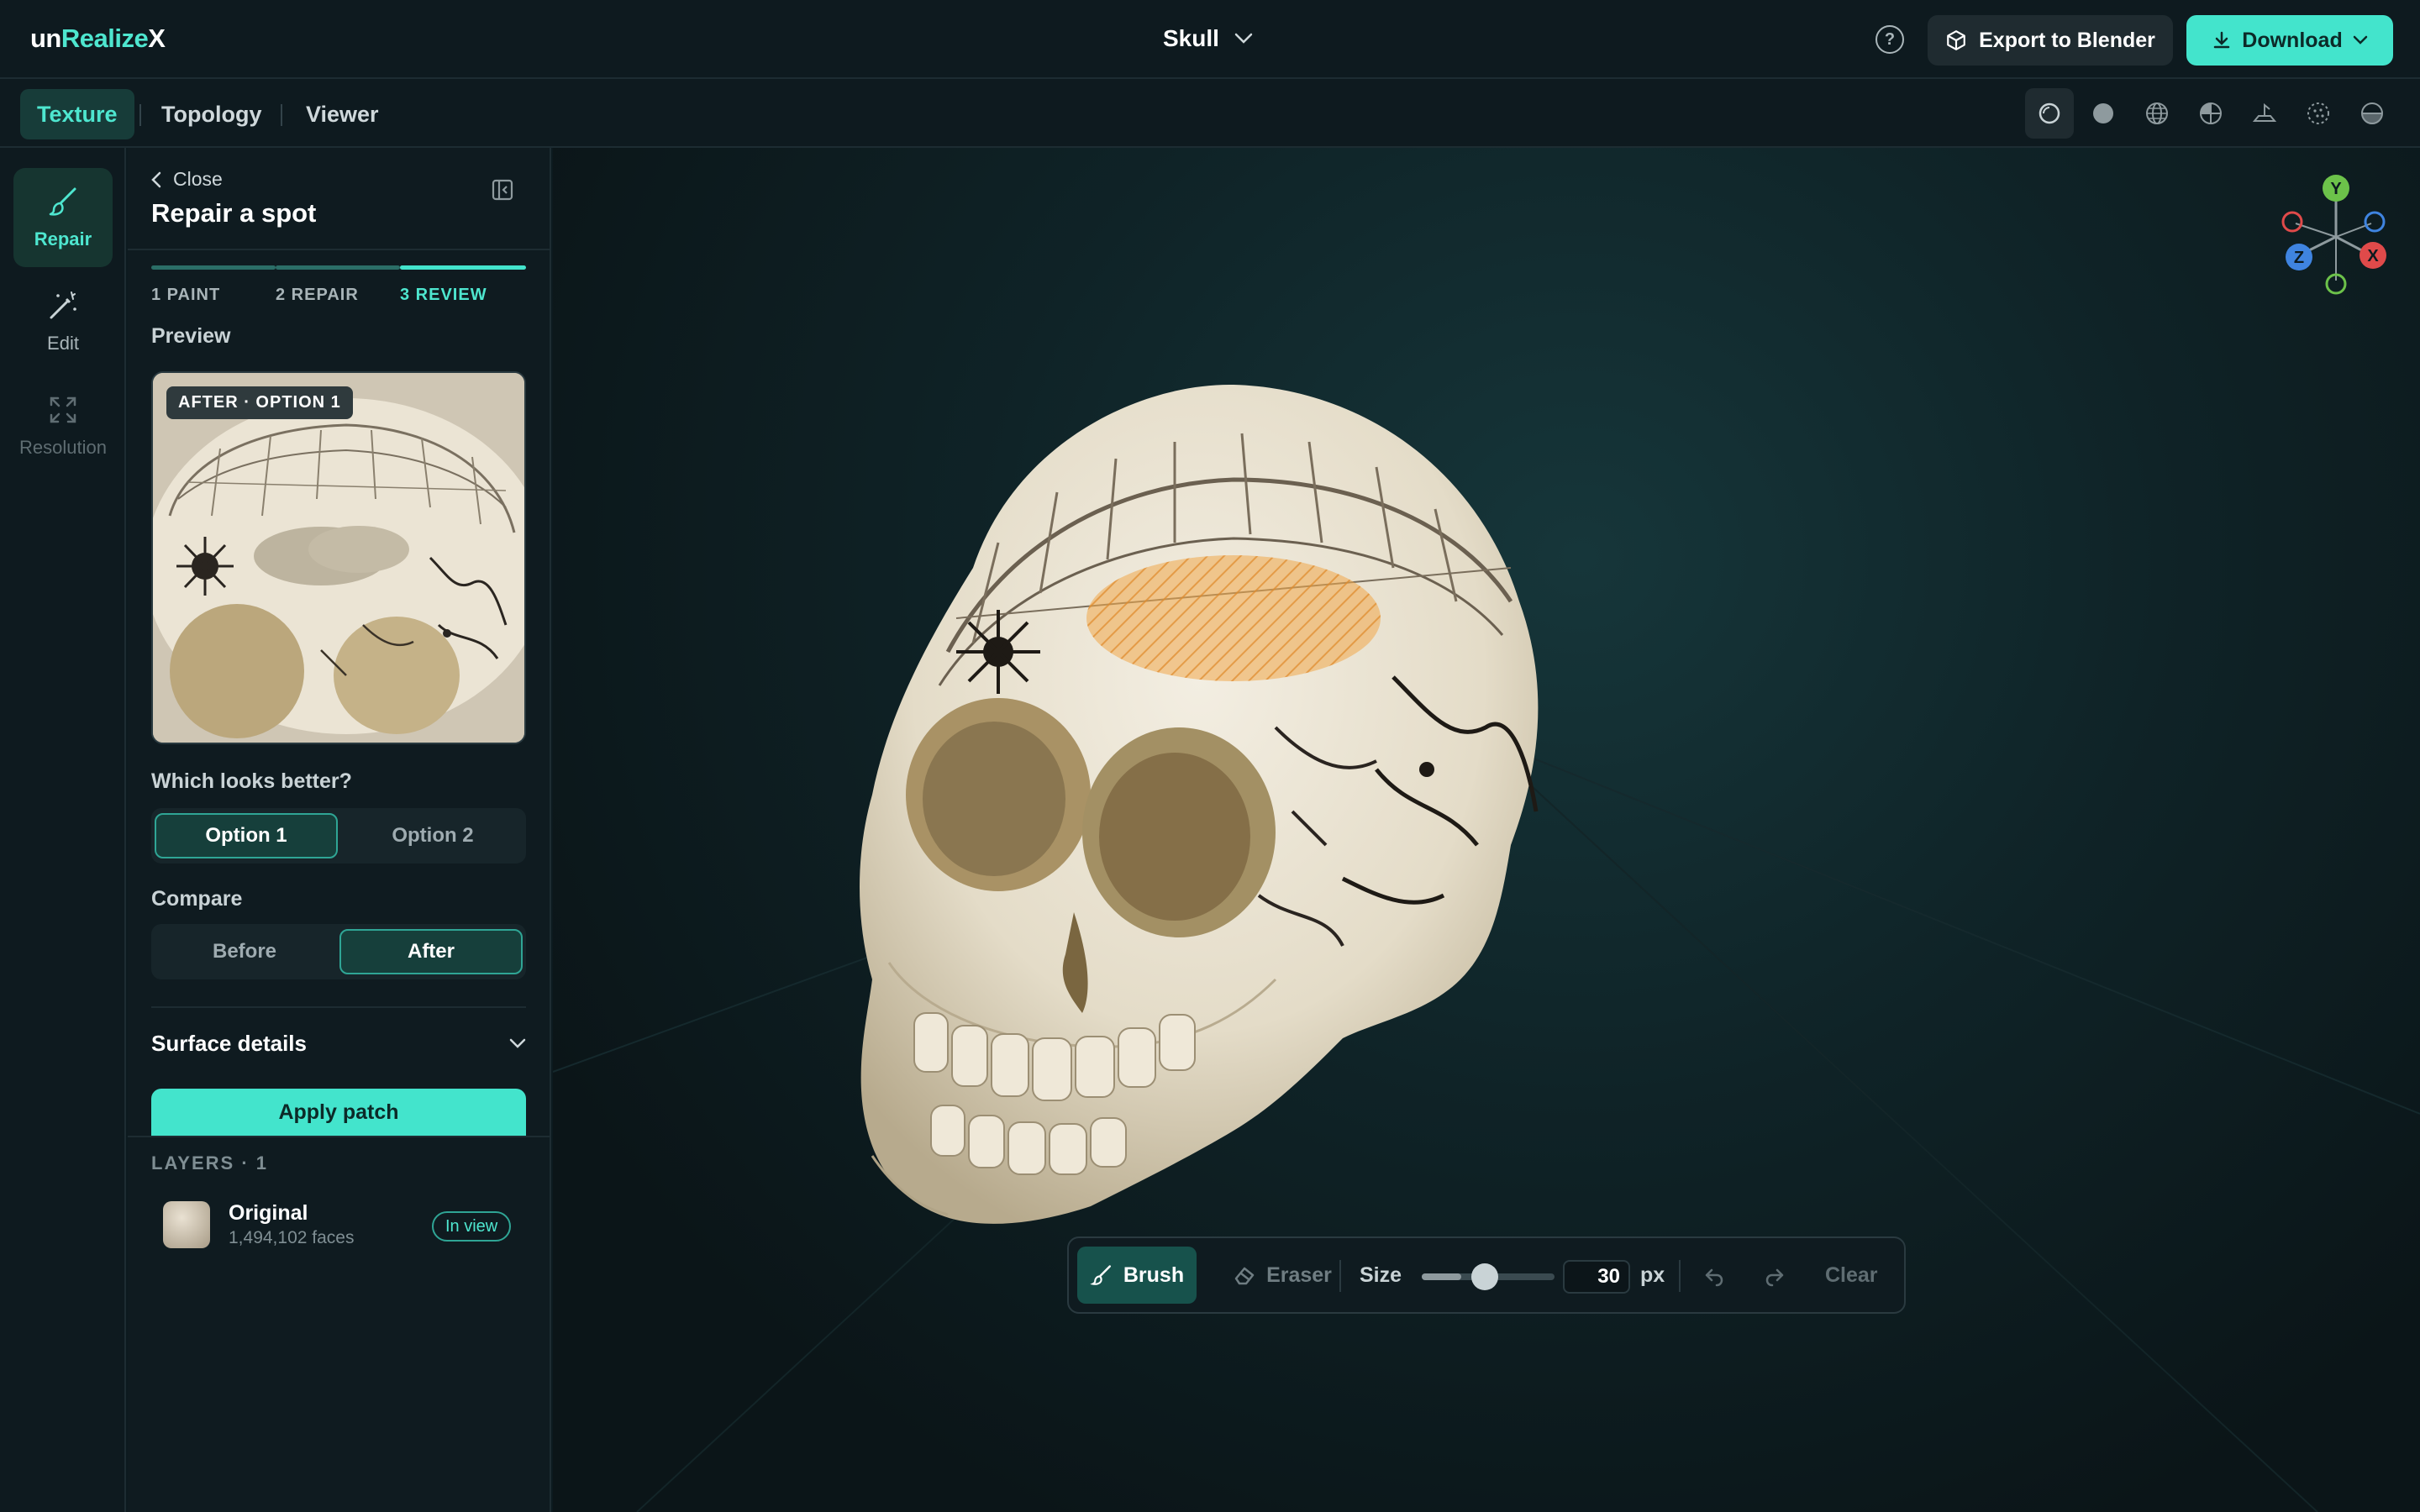  Describe the element at coordinates (2289, 40) in the screenshot. I see `download-button: Download` at that location.